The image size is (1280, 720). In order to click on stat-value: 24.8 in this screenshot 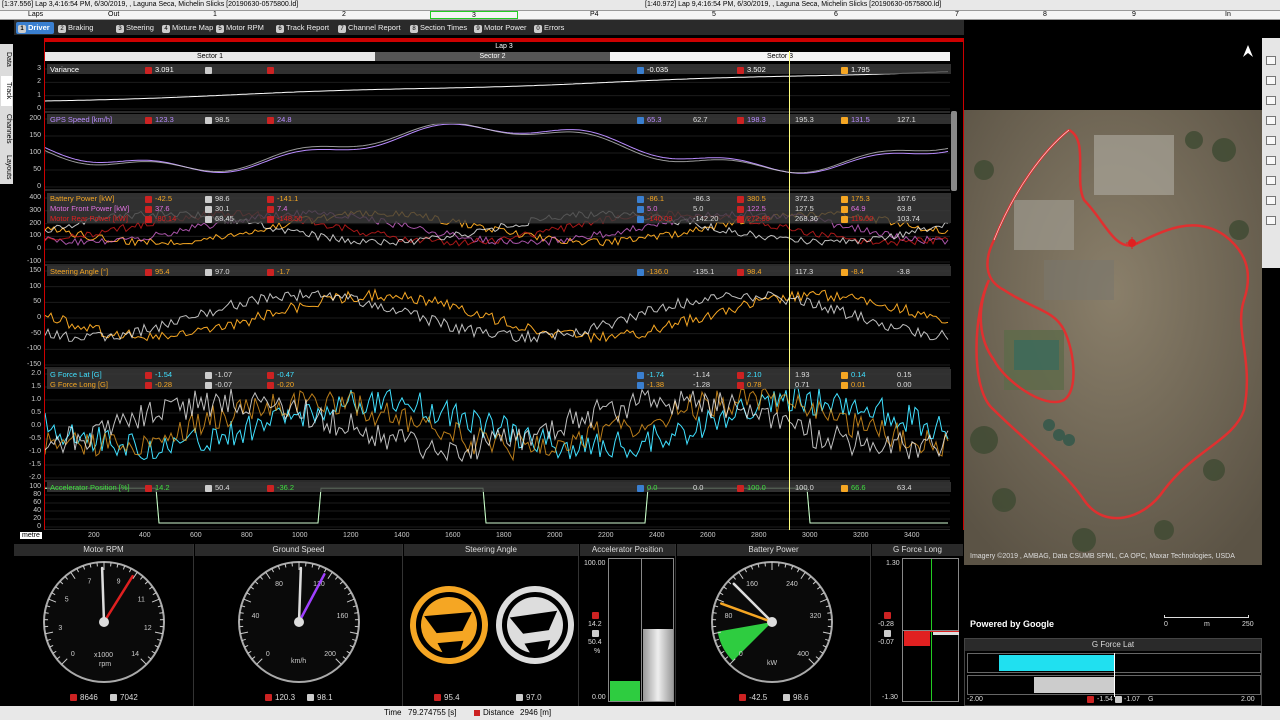, I will do `click(284, 119)`.